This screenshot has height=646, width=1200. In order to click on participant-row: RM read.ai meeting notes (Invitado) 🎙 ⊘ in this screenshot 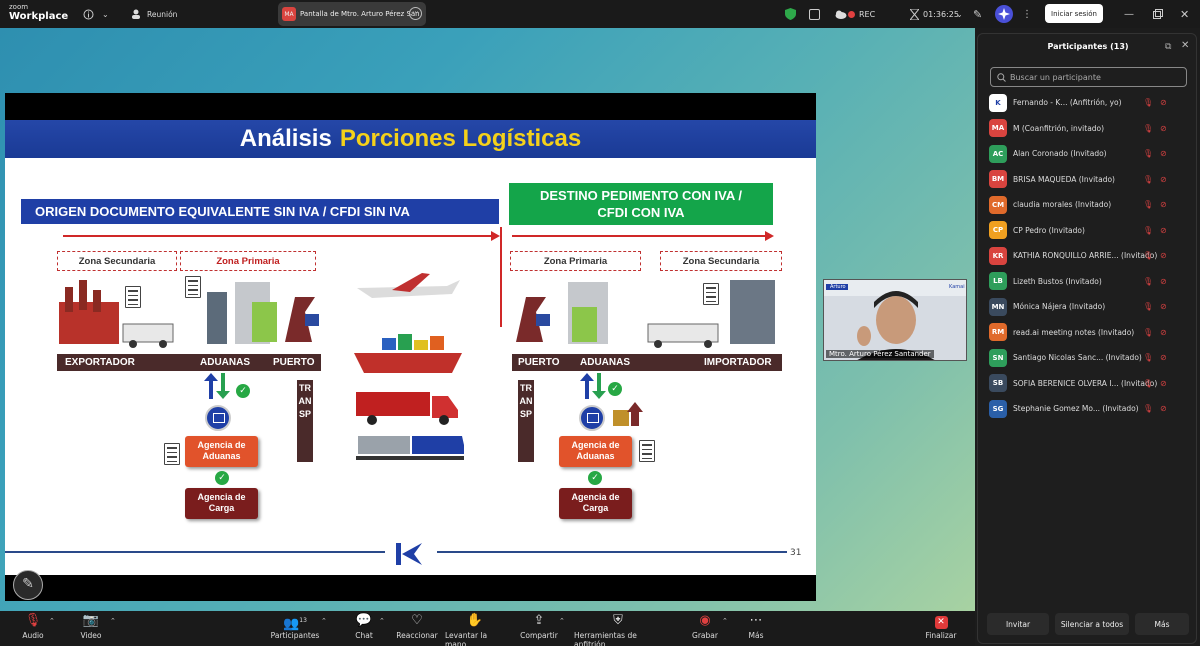, I will do `click(1088, 333)`.